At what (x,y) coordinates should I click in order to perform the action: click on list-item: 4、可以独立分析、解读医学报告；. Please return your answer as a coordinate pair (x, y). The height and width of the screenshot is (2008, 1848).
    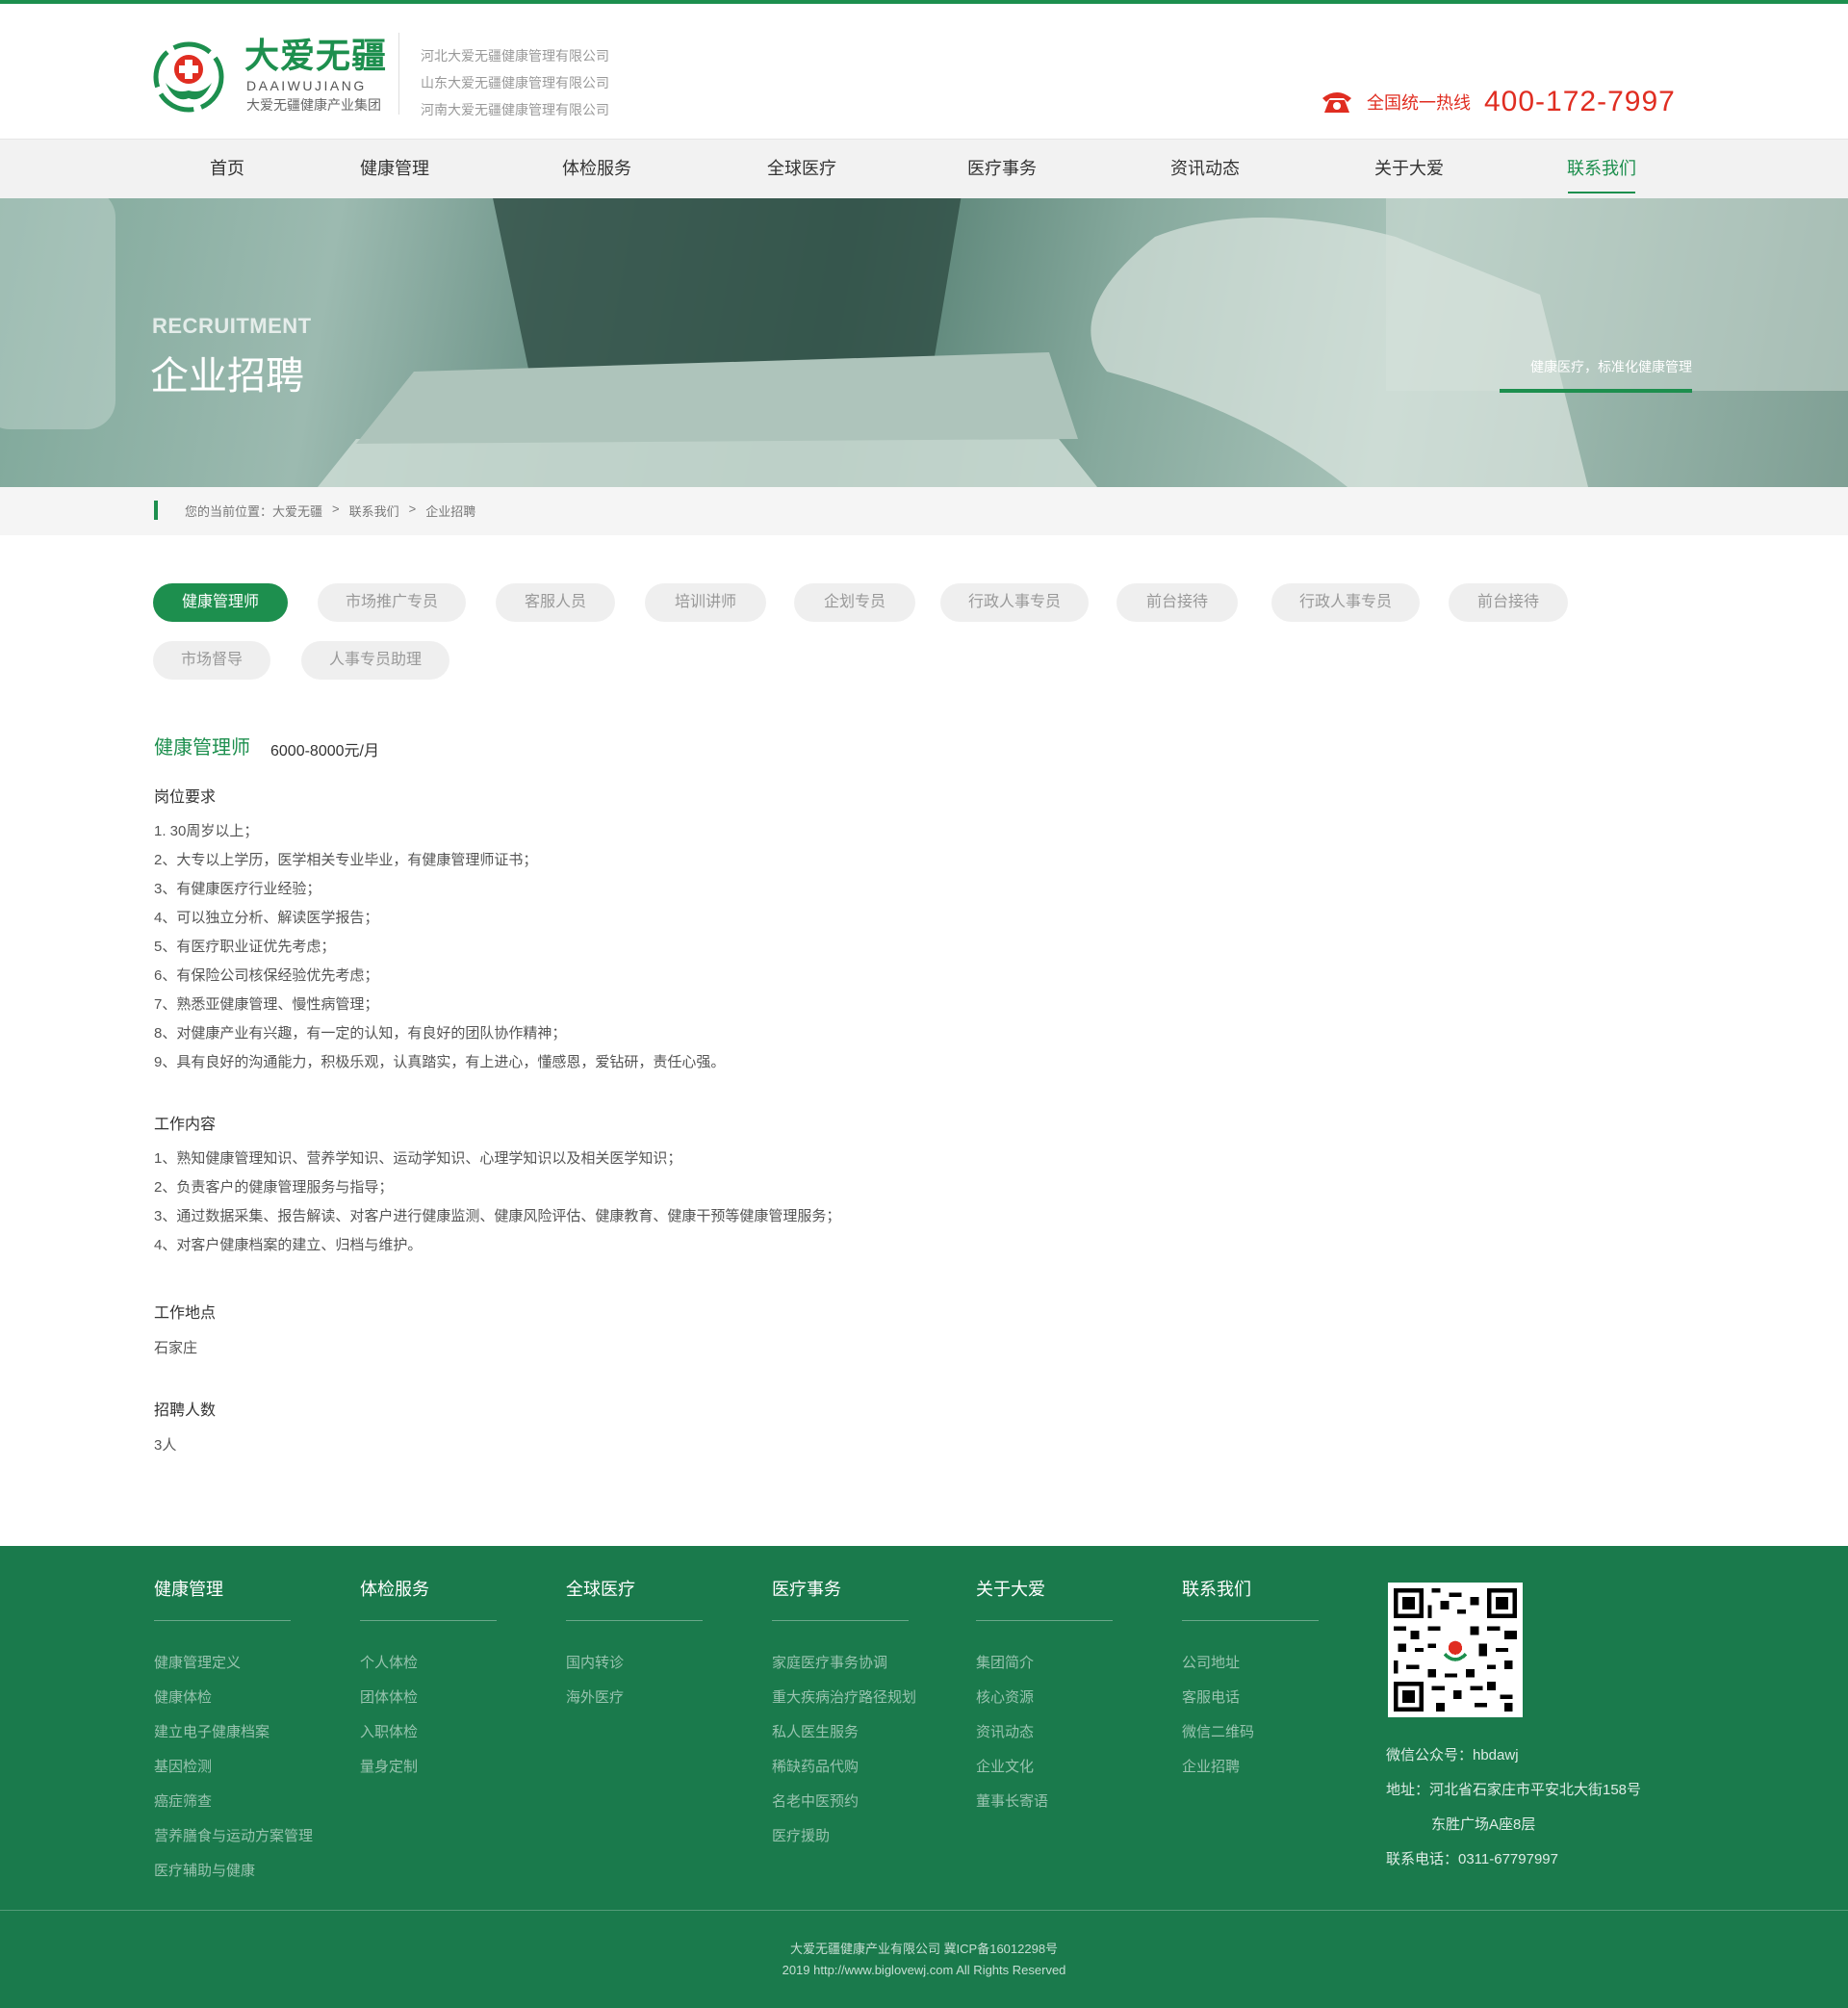
    Looking at the image, I should click on (266, 918).